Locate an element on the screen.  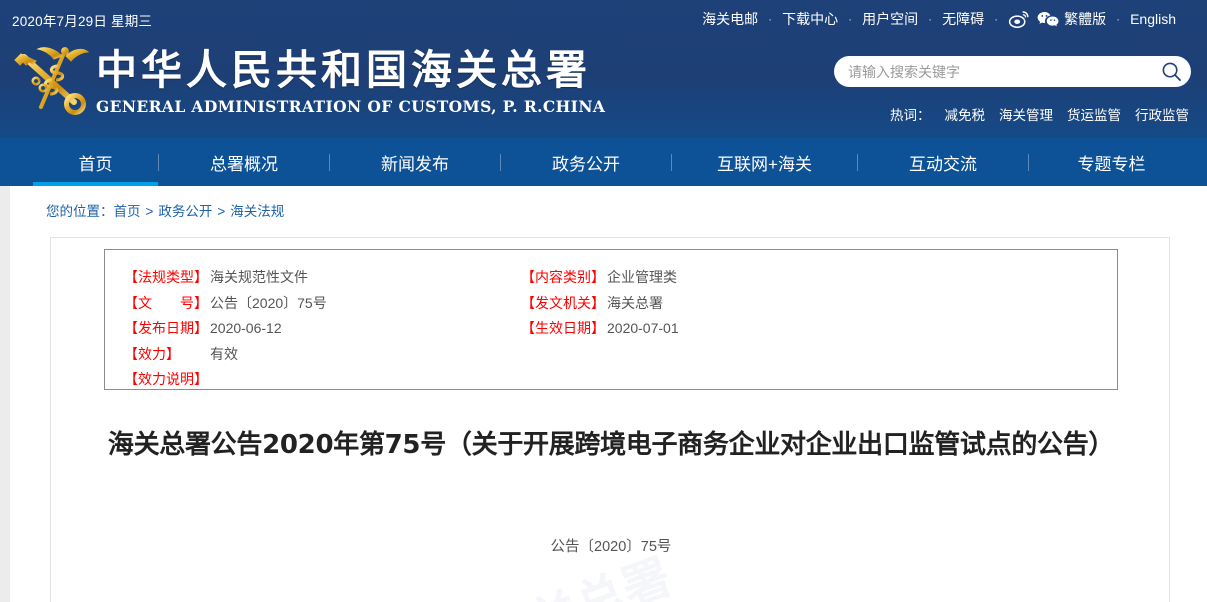
metadata-value: 公告〔2020〕75号 is located at coordinates (268, 302).